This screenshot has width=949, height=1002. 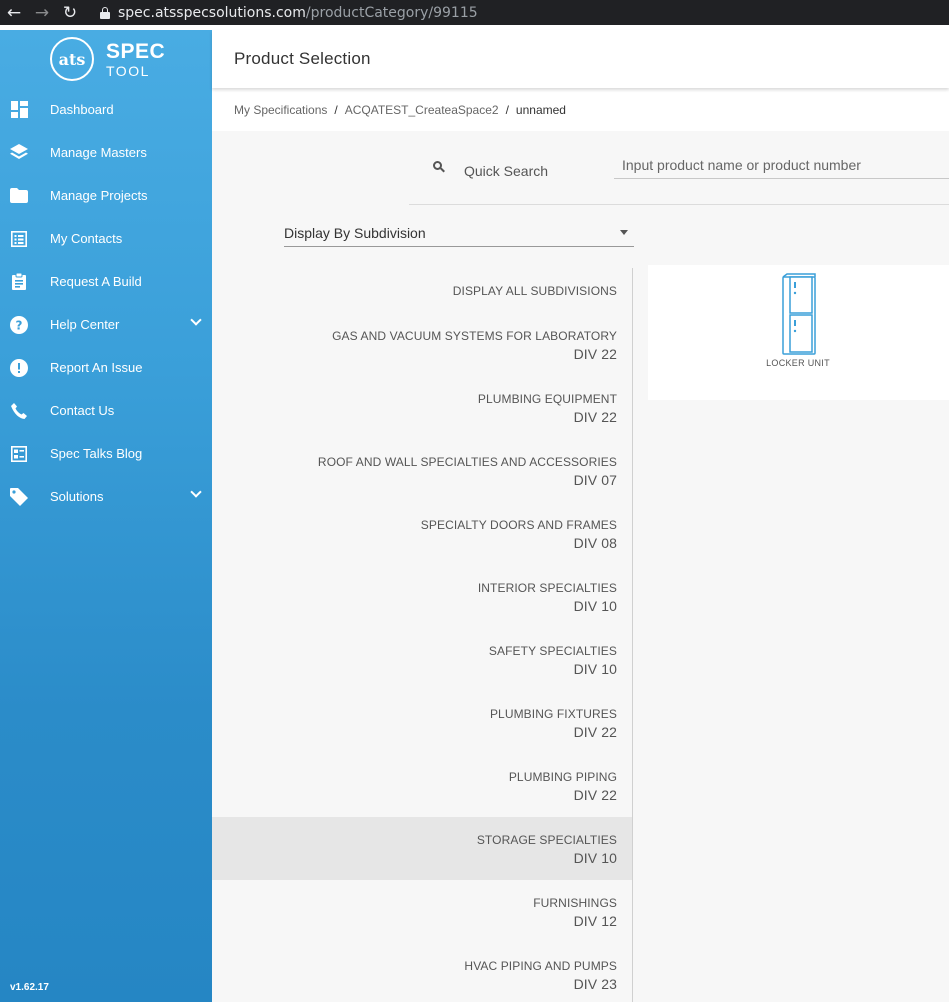 I want to click on subdivision-div: DIV 12, so click(x=595, y=921).